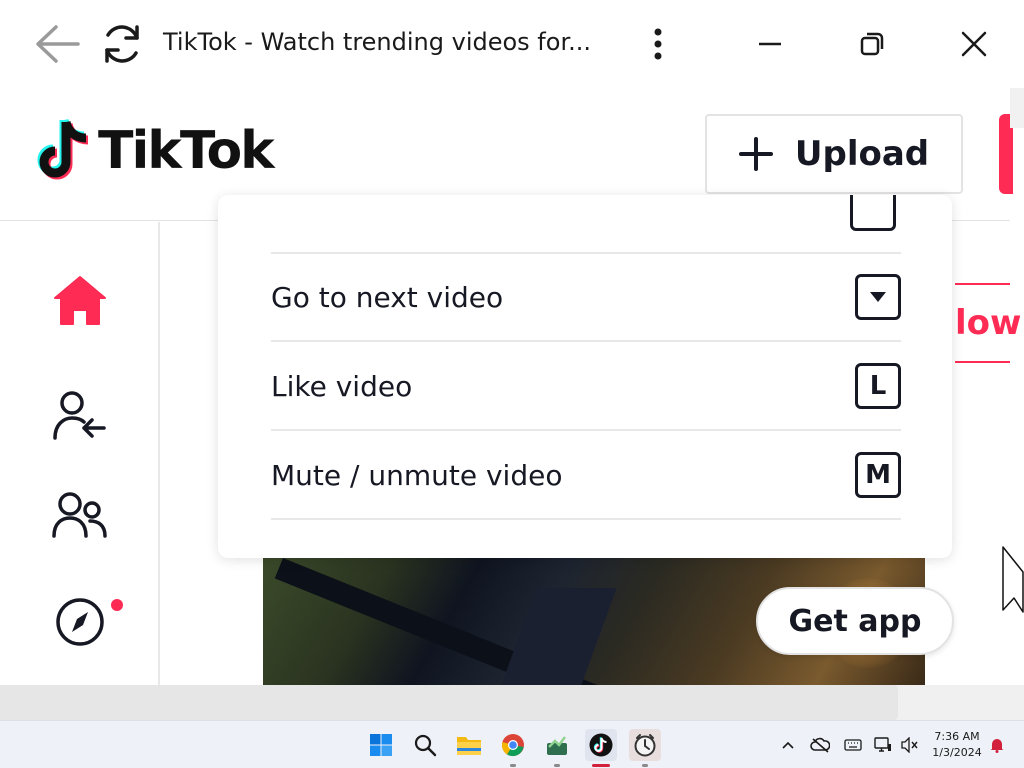 This screenshot has width=1024, height=768. I want to click on file-explorer-button, so click(469, 745).